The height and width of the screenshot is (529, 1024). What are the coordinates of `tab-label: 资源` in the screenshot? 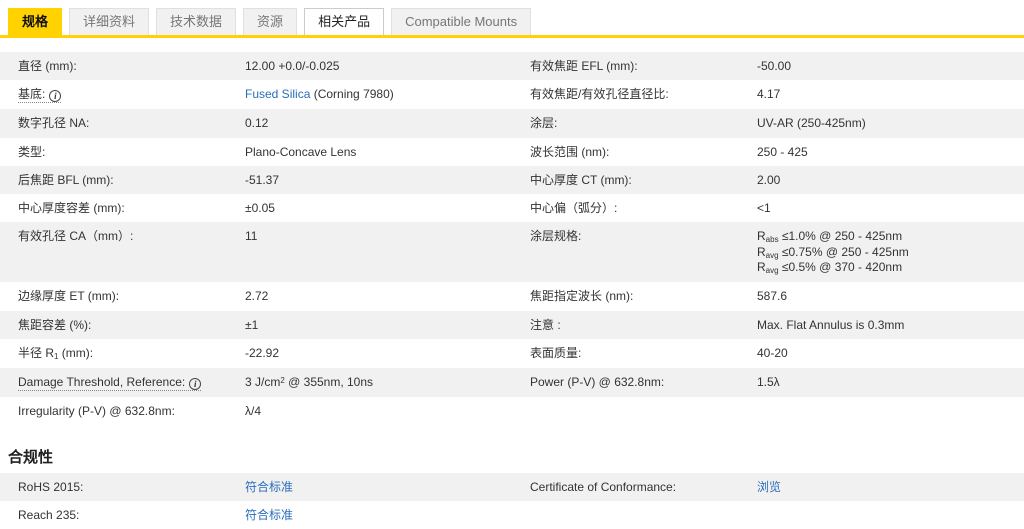 It's located at (270, 21).